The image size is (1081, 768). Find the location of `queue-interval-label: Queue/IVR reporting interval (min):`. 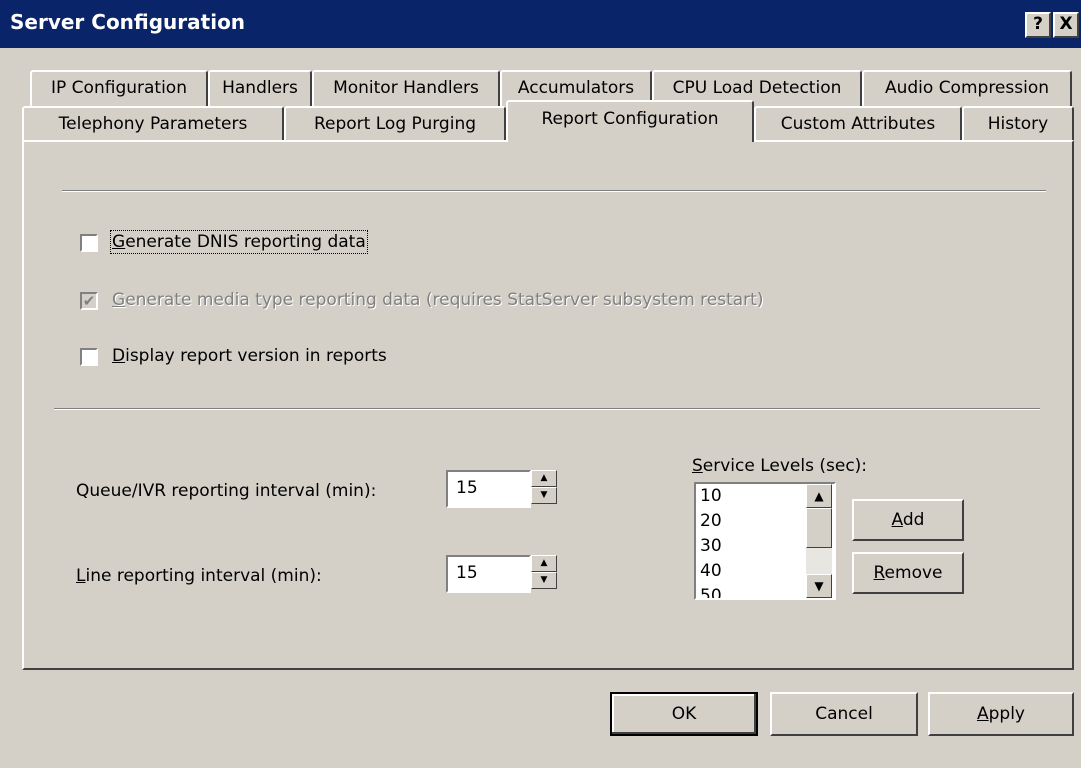

queue-interval-label: Queue/IVR reporting interval (min): is located at coordinates (226, 491).